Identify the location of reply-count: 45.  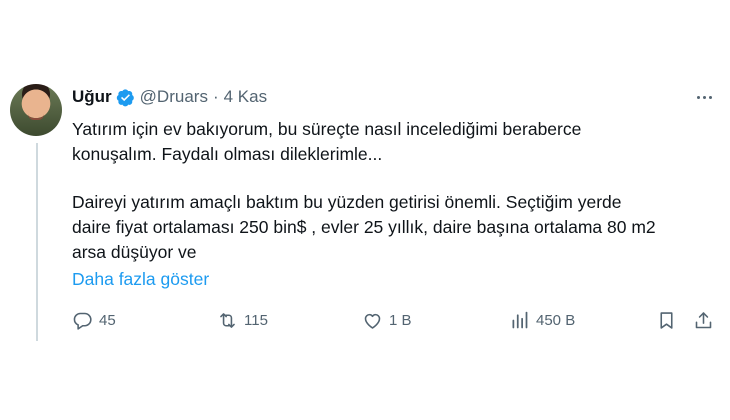
(107, 320).